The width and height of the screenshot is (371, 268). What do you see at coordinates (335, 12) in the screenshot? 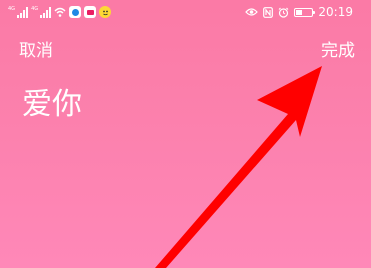
I see `clock-time: 20:19` at bounding box center [335, 12].